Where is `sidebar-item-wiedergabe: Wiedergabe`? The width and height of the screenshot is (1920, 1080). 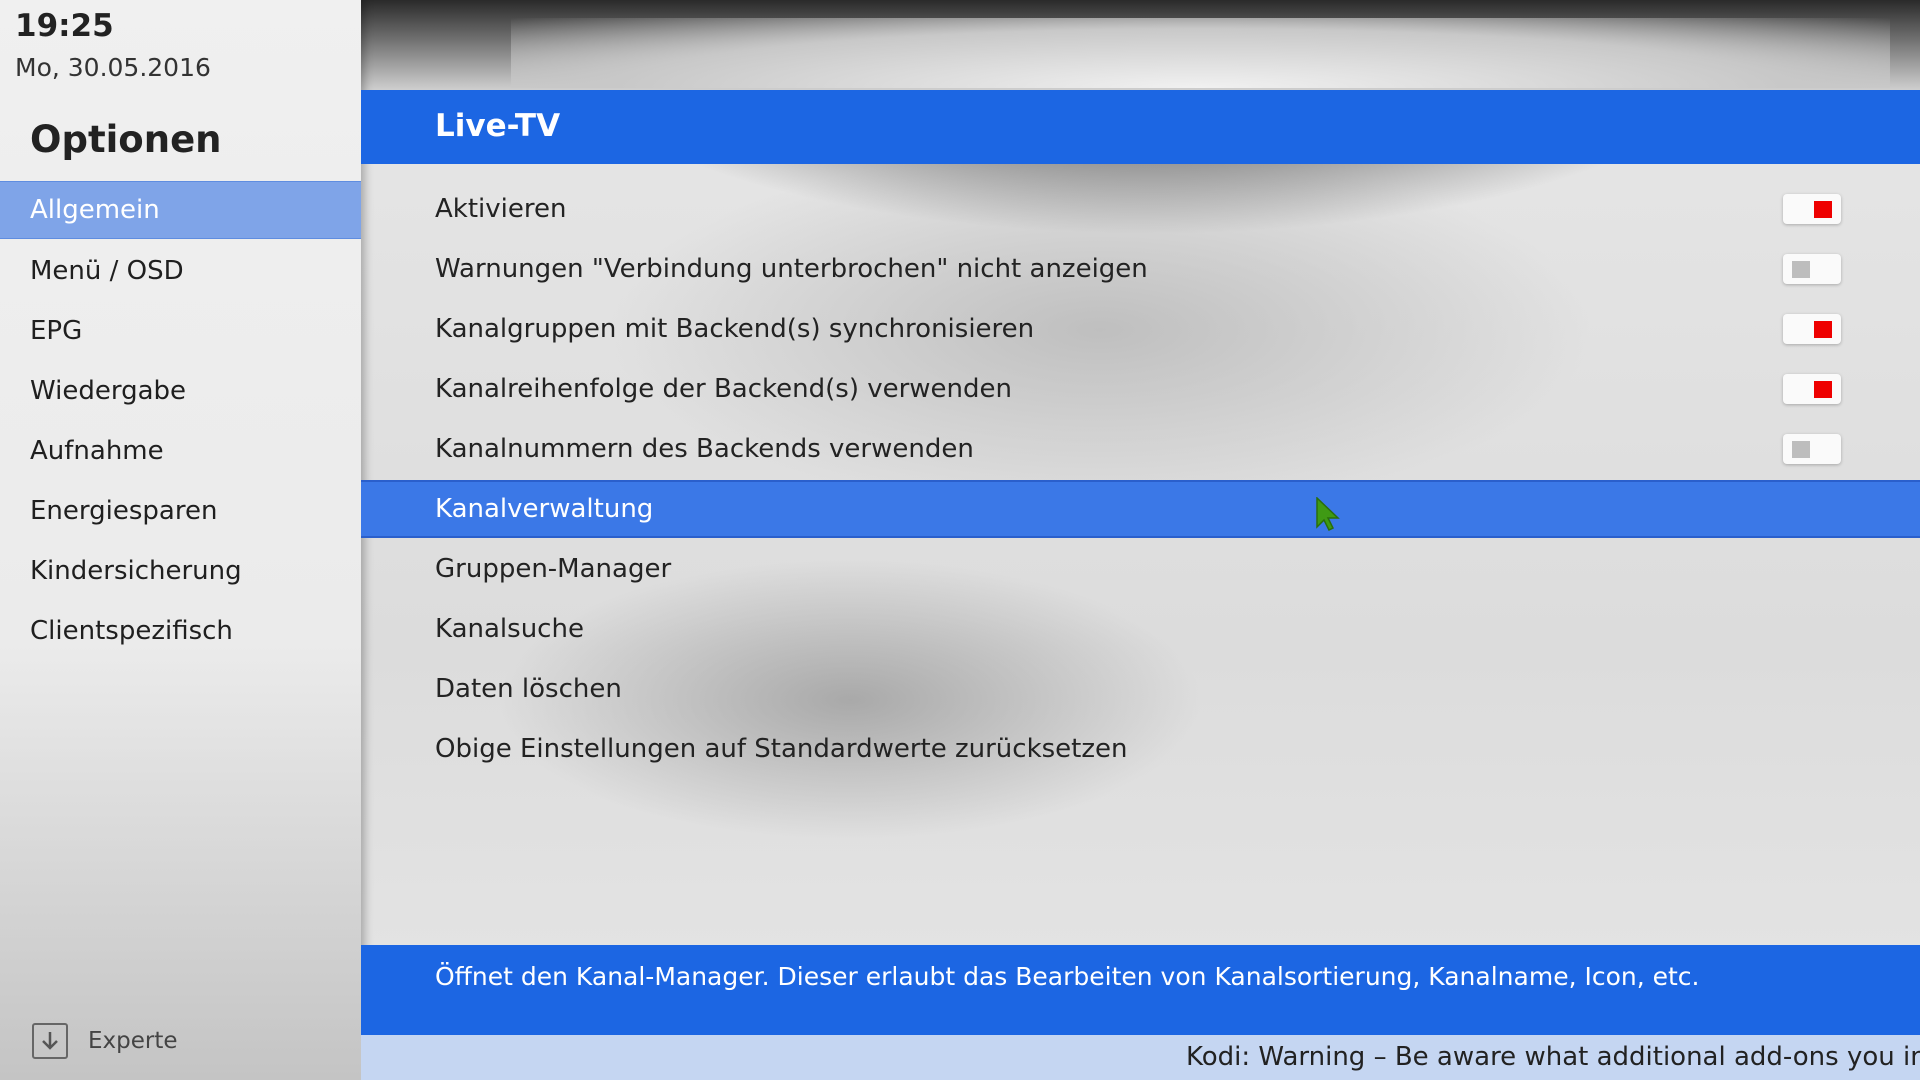
sidebar-item-wiedergabe: Wiedergabe is located at coordinates (180, 391).